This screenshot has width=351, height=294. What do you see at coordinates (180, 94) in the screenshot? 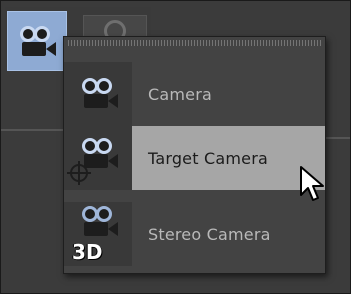
I see `menu-item-label: Camera` at bounding box center [180, 94].